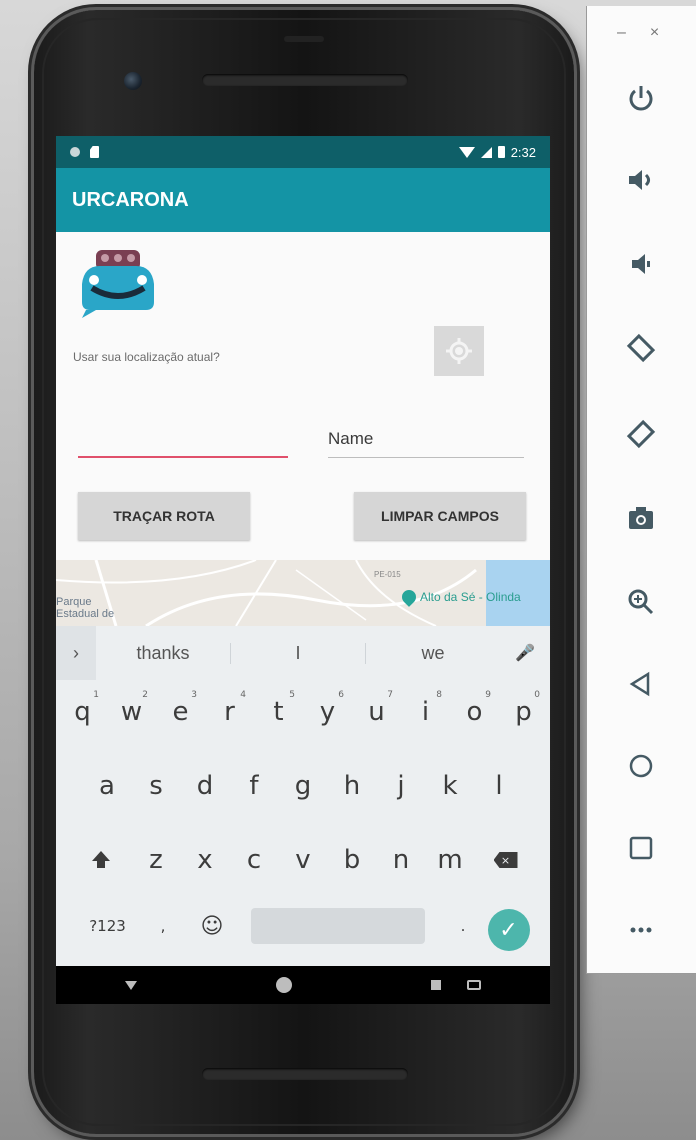  Describe the element at coordinates (506, 860) in the screenshot. I see `backspace-key: ×` at that location.